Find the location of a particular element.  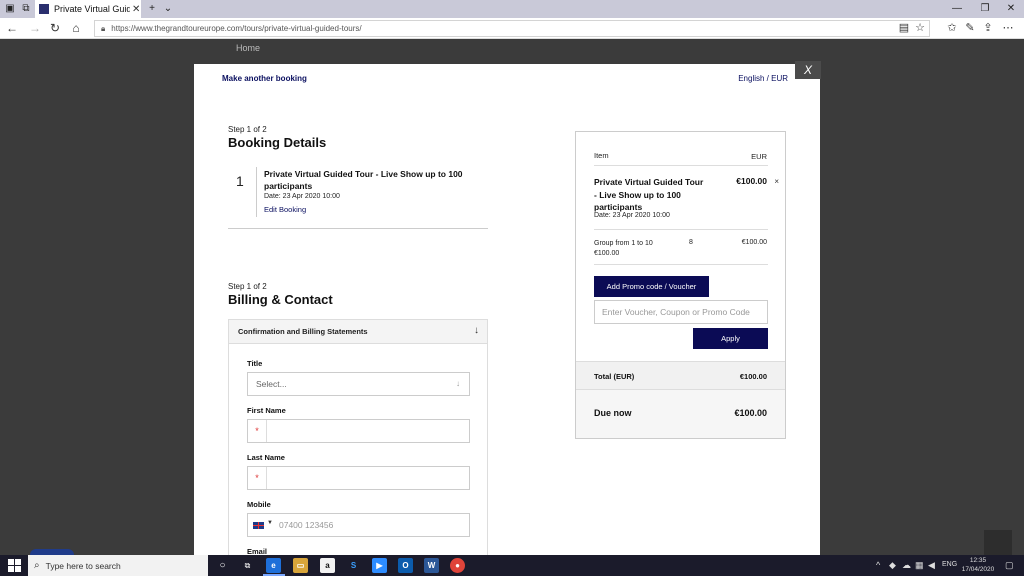

taskbar-search-placeholder: Type here to search is located at coordinates (83, 565).